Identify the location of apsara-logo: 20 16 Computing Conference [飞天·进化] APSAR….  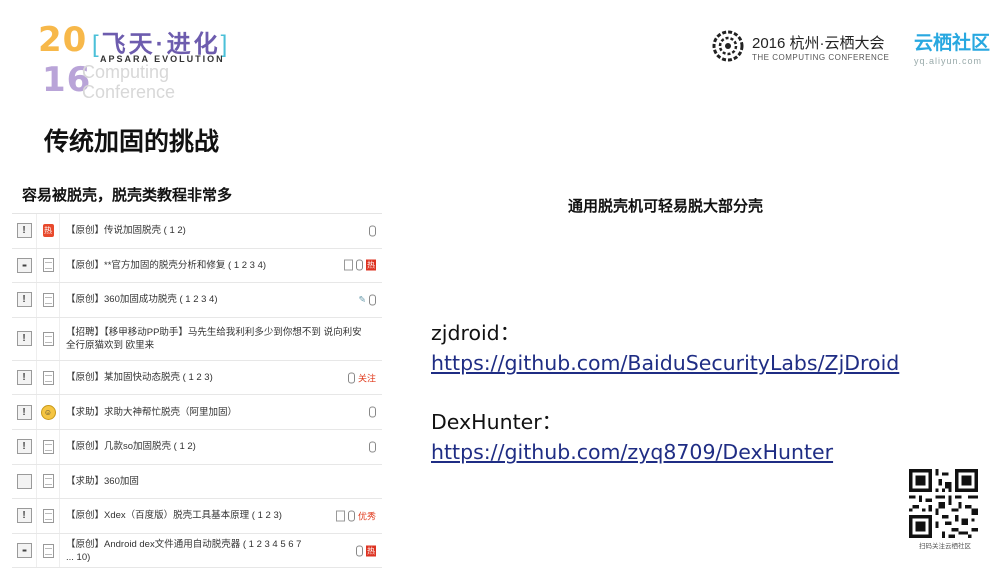
(153, 63).